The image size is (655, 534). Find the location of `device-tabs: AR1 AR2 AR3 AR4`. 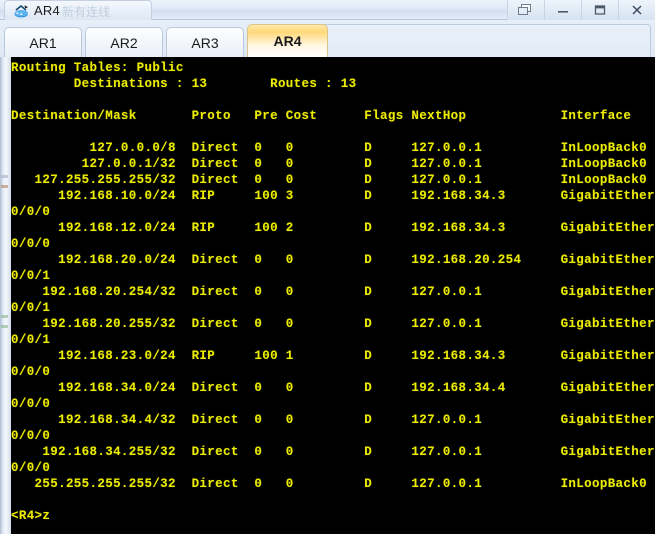

device-tabs: AR1 AR2 AR3 AR4 is located at coordinates (167, 40).